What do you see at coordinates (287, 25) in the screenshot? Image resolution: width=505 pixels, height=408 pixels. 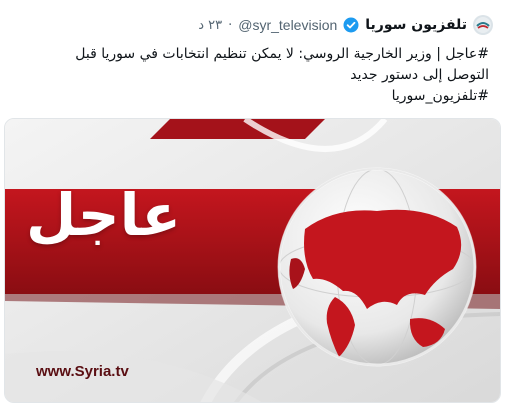 I see `user-handle: @syr_television` at bounding box center [287, 25].